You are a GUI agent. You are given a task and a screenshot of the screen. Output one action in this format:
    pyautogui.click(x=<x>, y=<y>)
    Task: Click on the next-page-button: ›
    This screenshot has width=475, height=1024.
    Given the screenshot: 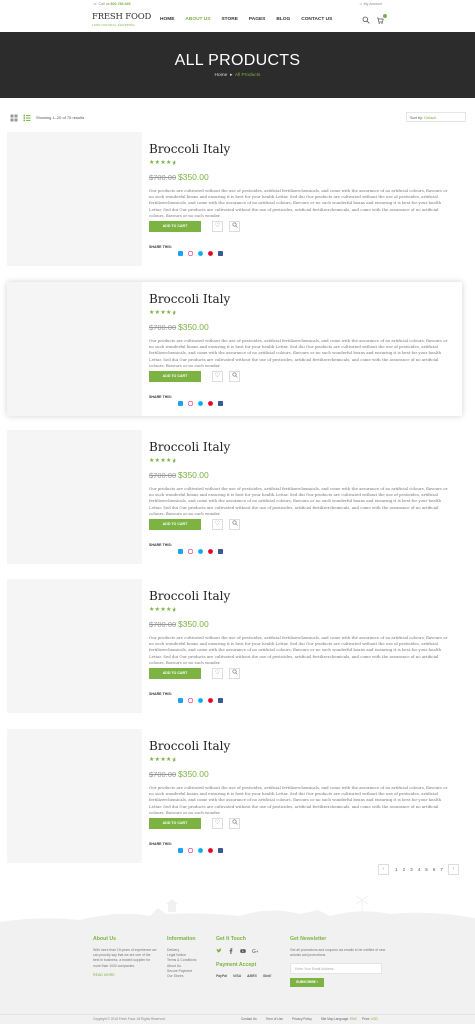 What is the action you would take?
    pyautogui.click(x=453, y=869)
    